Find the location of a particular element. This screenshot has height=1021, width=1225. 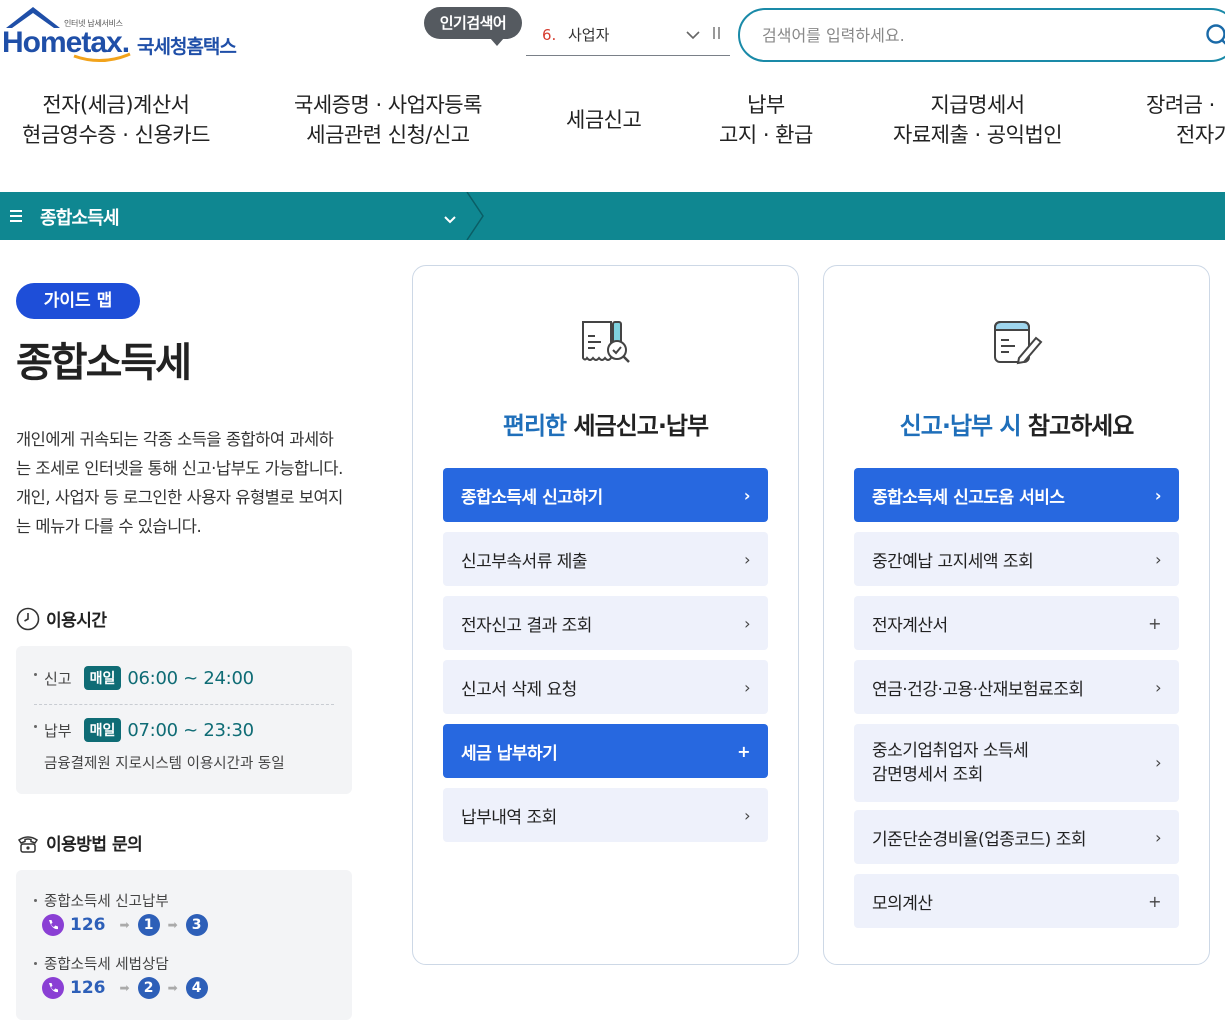

inquiry-row-label: 종합소득세 세법상담 is located at coordinates (101, 963).